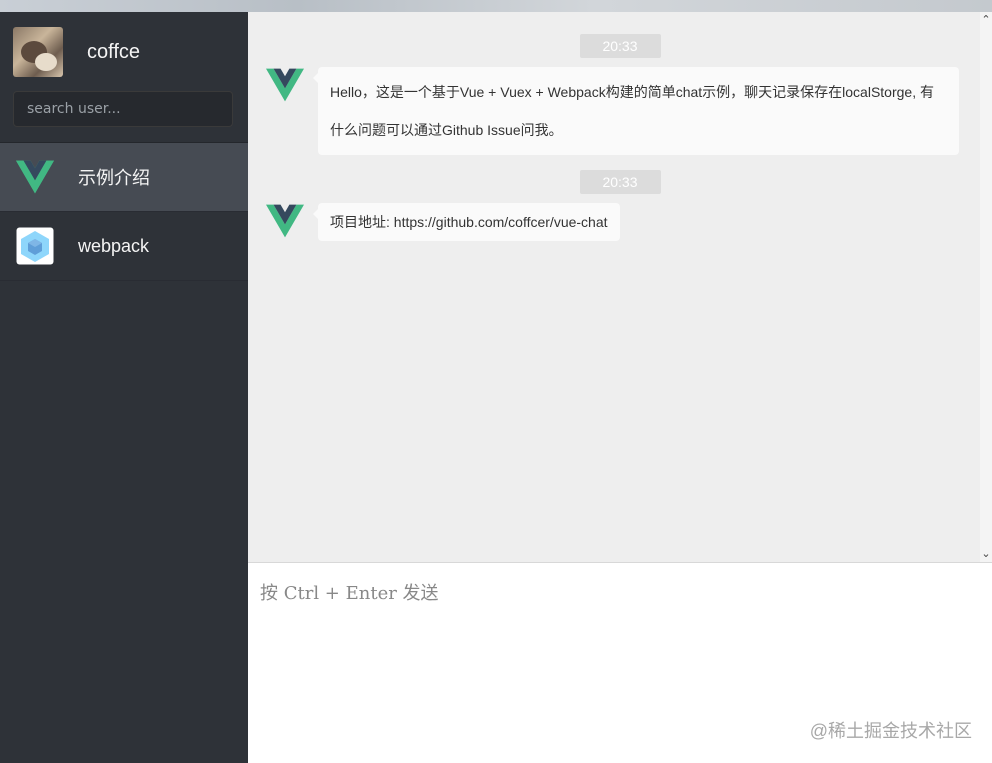 This screenshot has width=992, height=763. What do you see at coordinates (123, 109) in the screenshot?
I see `search-user-input` at bounding box center [123, 109].